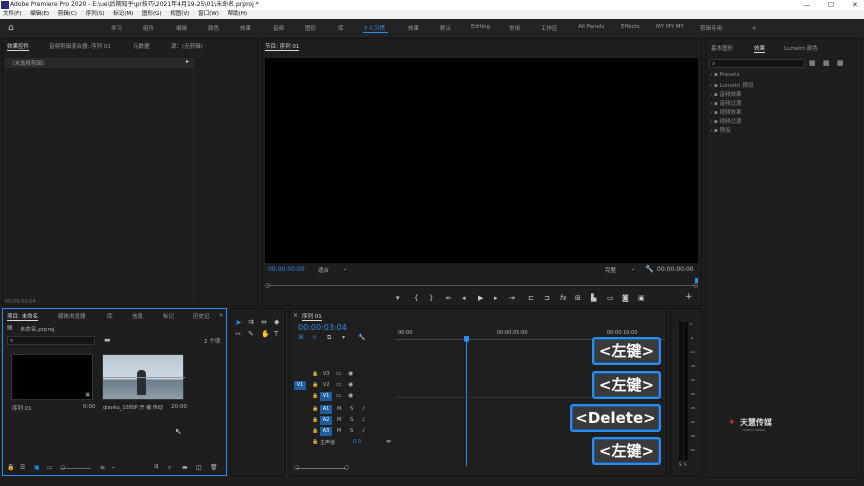  I want to click on workspace-tab: Editing, so click(480, 27).